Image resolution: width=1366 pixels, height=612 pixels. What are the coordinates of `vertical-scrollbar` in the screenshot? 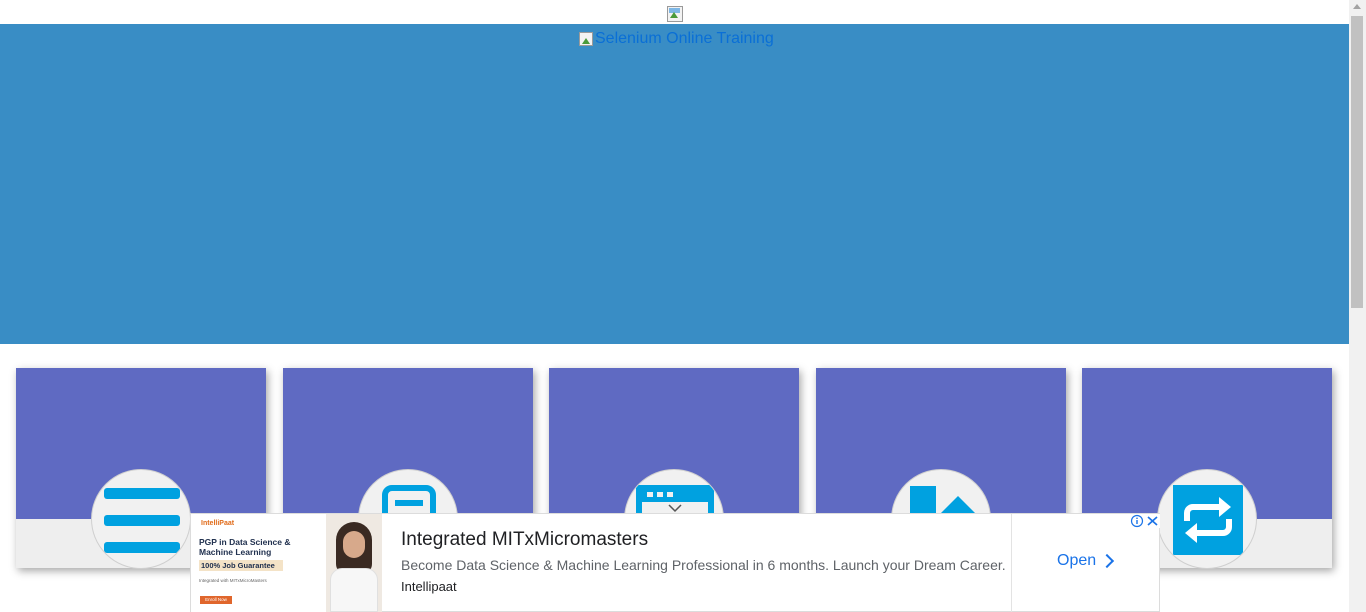 It's located at (1357, 306).